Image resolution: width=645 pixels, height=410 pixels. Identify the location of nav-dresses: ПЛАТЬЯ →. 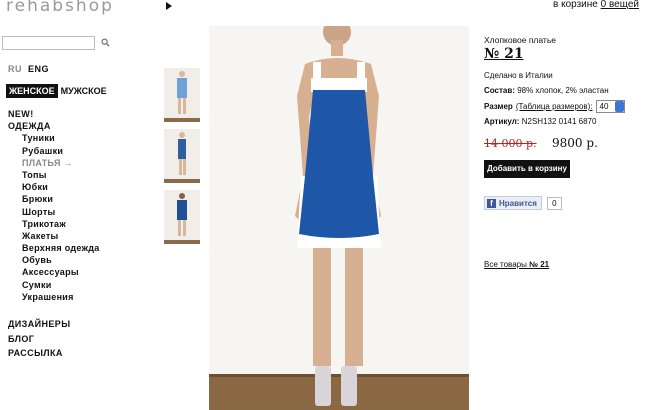
(54, 163).